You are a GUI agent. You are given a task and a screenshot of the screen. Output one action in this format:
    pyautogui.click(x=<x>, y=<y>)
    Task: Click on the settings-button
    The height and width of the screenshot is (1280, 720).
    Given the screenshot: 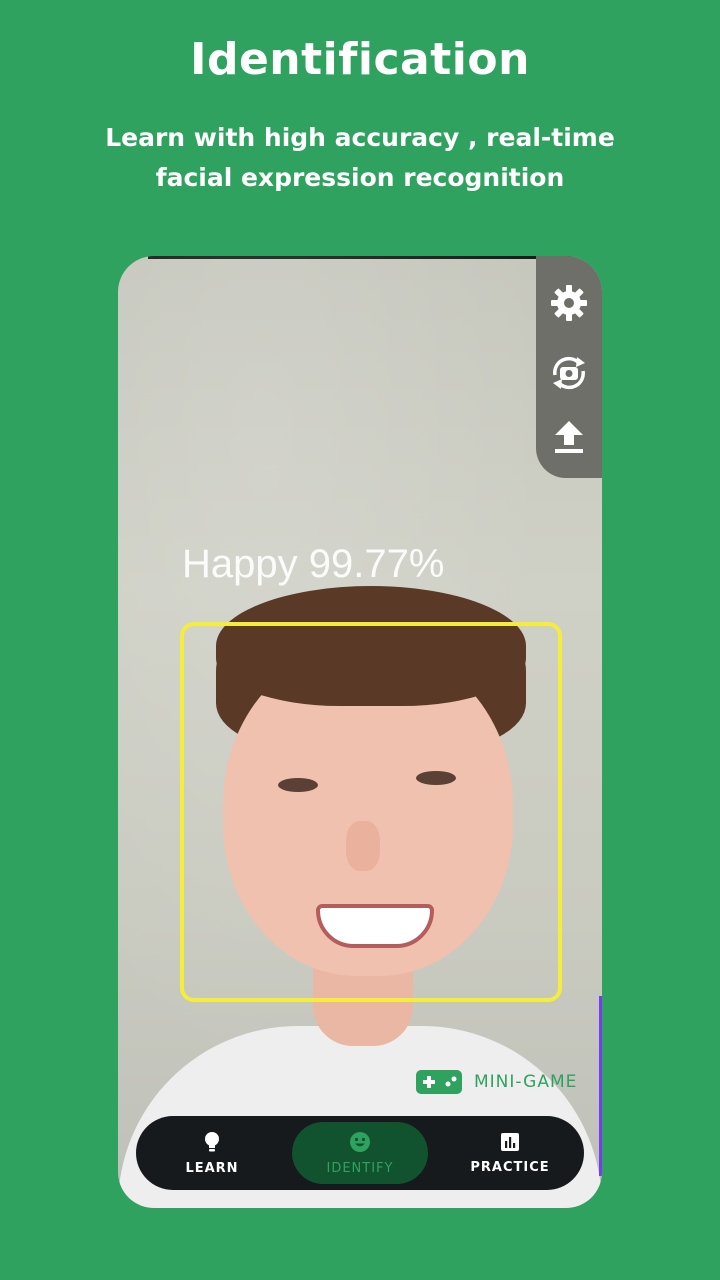 What is the action you would take?
    pyautogui.click(x=569, y=303)
    